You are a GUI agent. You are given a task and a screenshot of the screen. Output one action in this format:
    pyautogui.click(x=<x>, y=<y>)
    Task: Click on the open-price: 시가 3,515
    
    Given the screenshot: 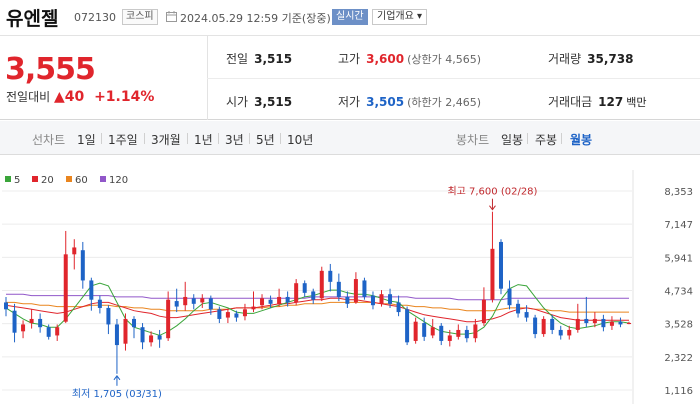 What is the action you would take?
    pyautogui.click(x=259, y=101)
    